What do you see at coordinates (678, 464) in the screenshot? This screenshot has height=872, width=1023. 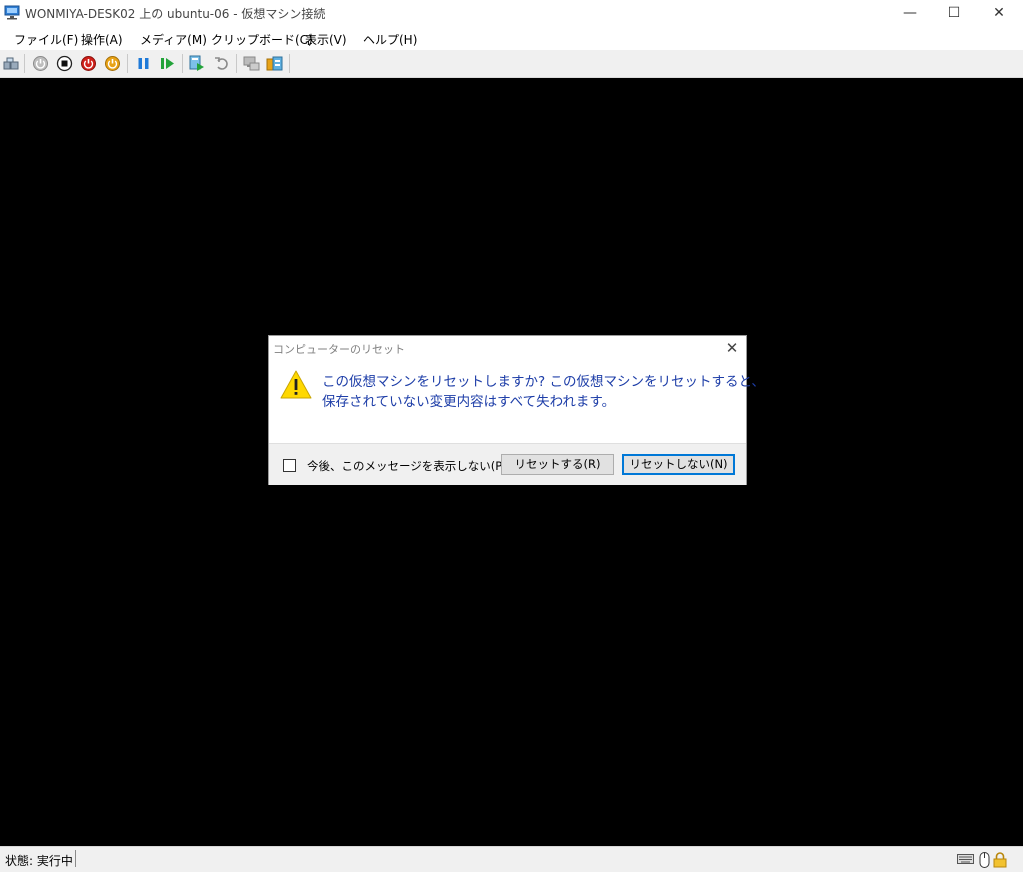 I see `dont-reset-button: リセットしない(N)` at bounding box center [678, 464].